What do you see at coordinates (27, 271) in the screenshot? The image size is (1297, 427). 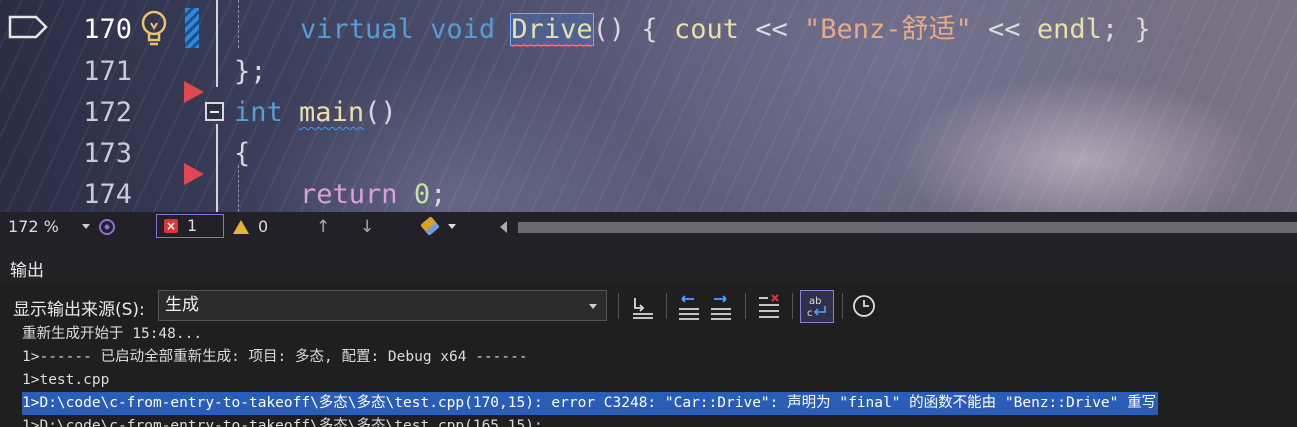 I see `panel-title: 输出` at bounding box center [27, 271].